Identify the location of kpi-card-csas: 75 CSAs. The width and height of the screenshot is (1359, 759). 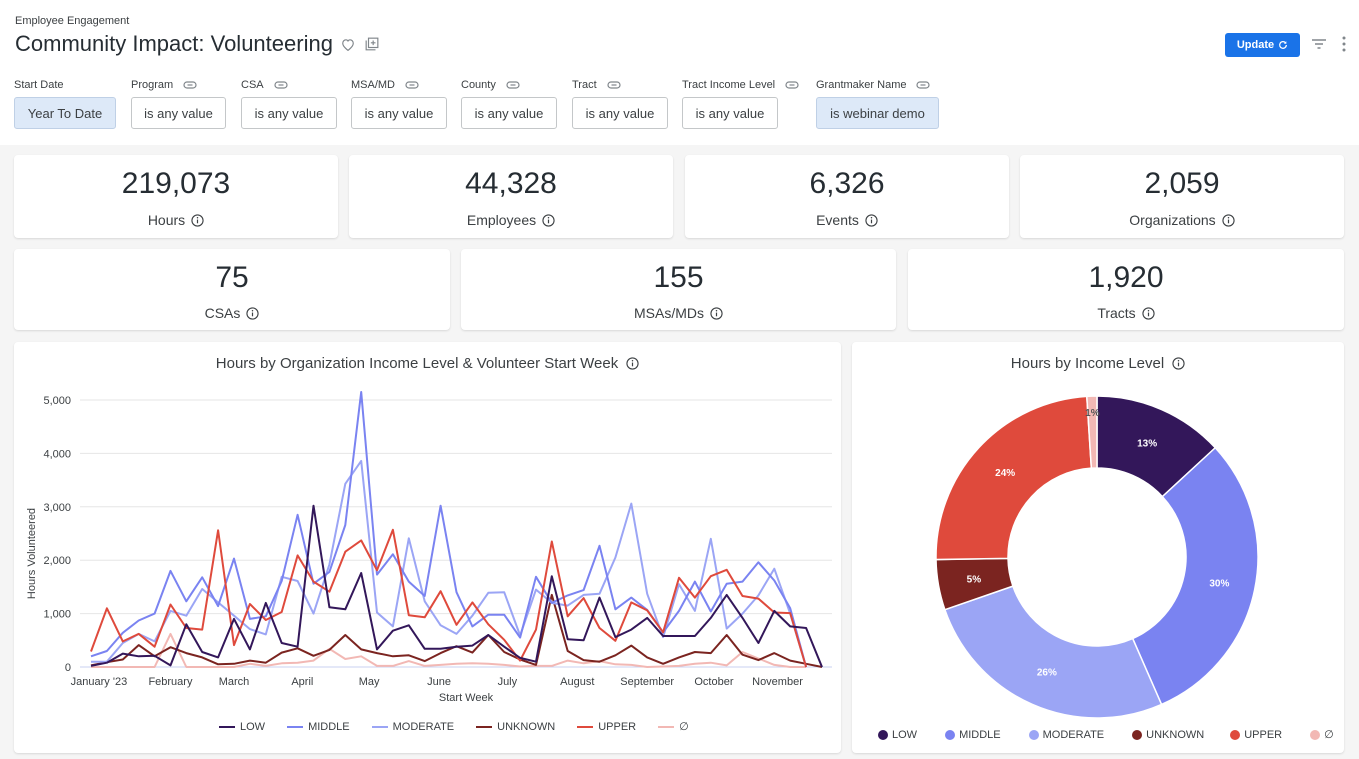
(232, 289).